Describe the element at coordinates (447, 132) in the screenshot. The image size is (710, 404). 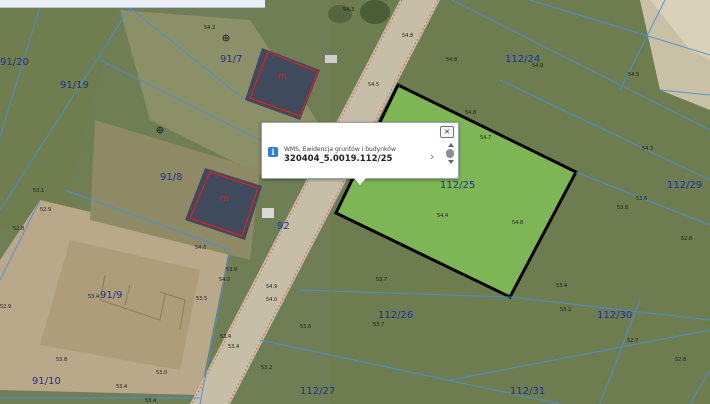
I see `popup-close-button: ✕` at that location.